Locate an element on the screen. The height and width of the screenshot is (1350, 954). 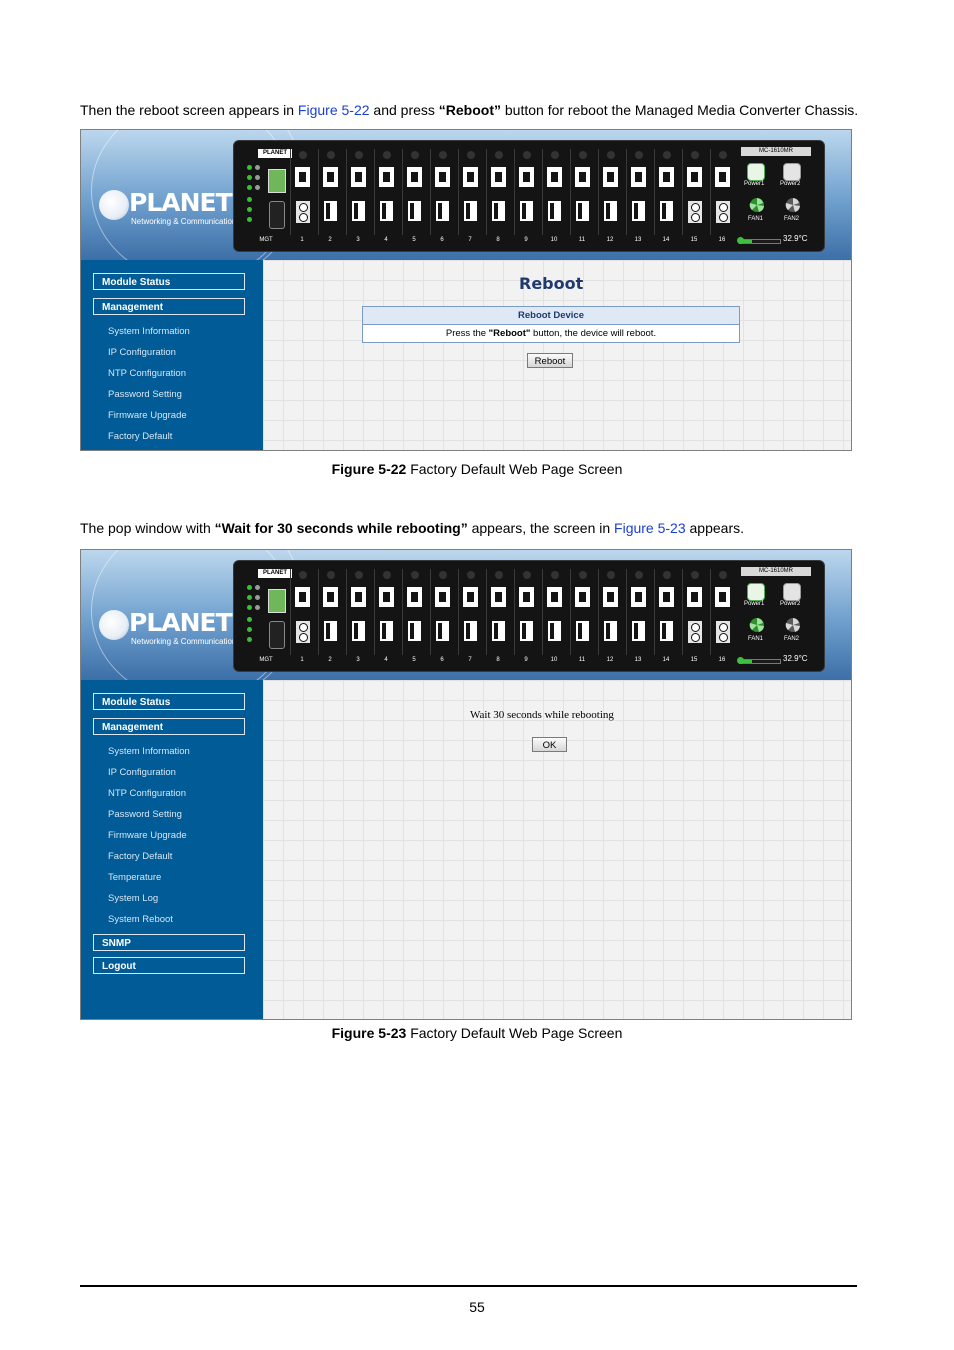
ok-button: OK is located at coordinates (549, 744).